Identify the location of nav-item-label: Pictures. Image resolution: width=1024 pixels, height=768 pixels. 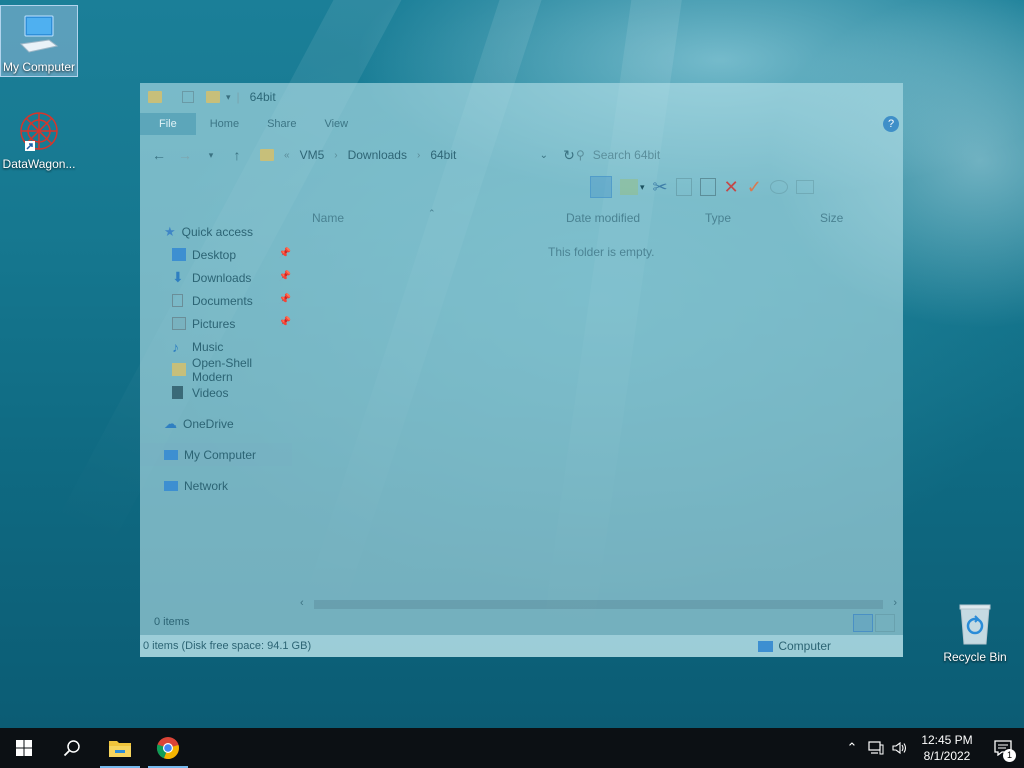
(214, 323).